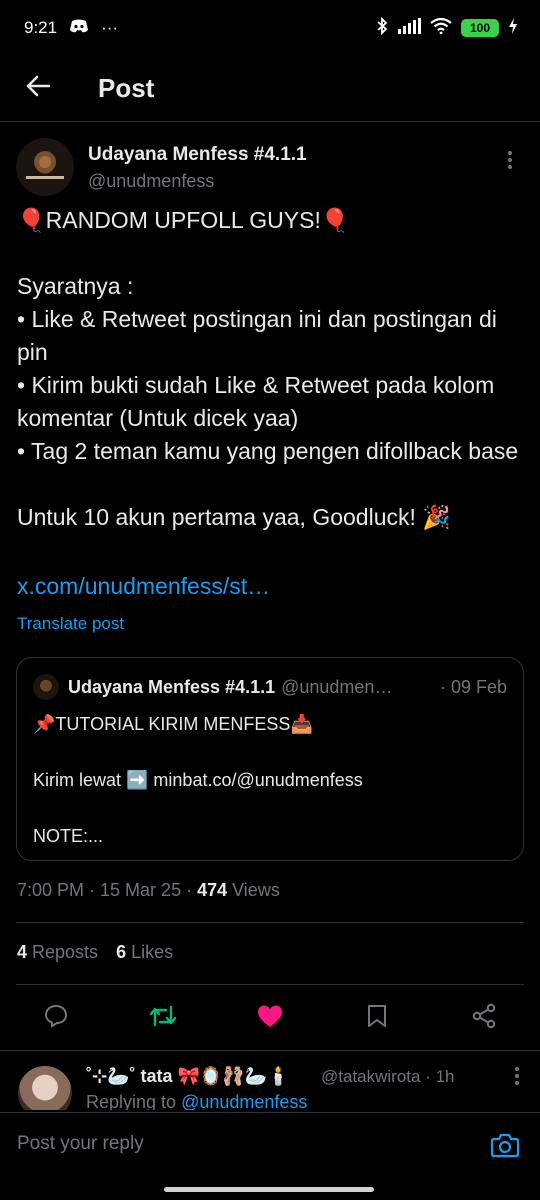 The height and width of the screenshot is (1200, 540). Describe the element at coordinates (388, 1076) in the screenshot. I see `reply-author-handle: @tatakwirota · 1h` at that location.